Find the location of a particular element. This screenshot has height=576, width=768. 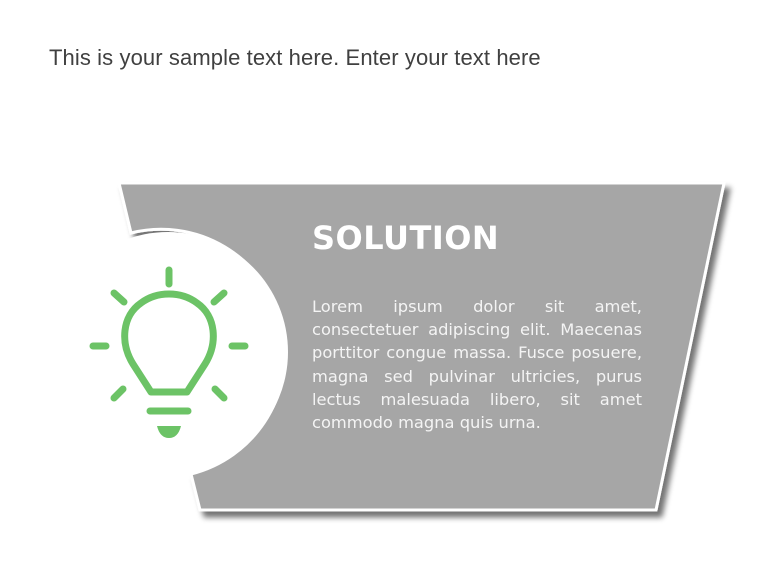

card-title: SOLUTION is located at coordinates (406, 238).